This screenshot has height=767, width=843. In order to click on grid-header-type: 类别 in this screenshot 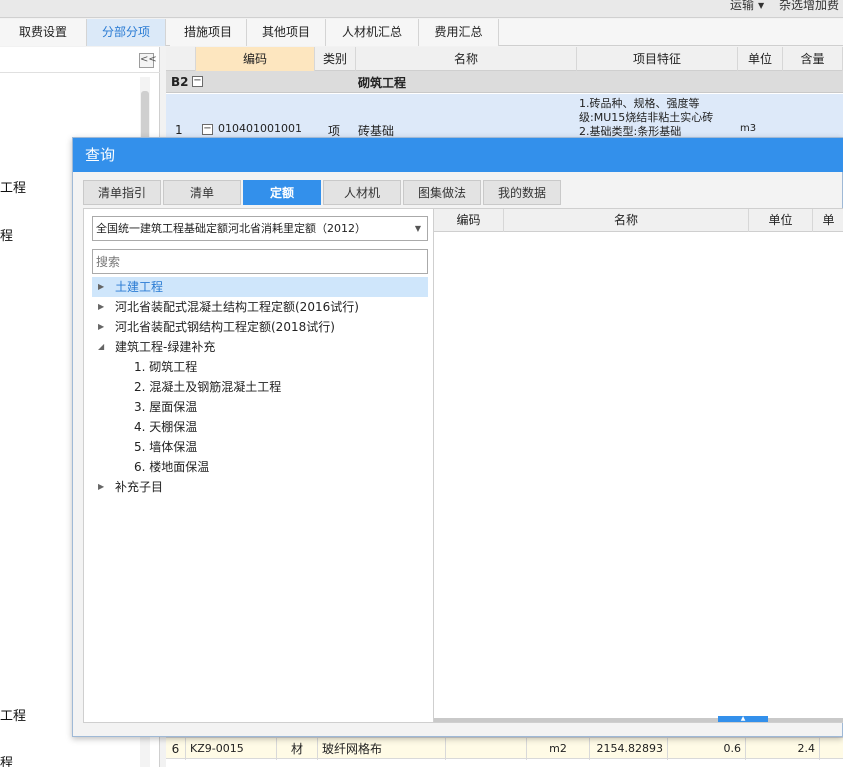, I will do `click(335, 59)`.